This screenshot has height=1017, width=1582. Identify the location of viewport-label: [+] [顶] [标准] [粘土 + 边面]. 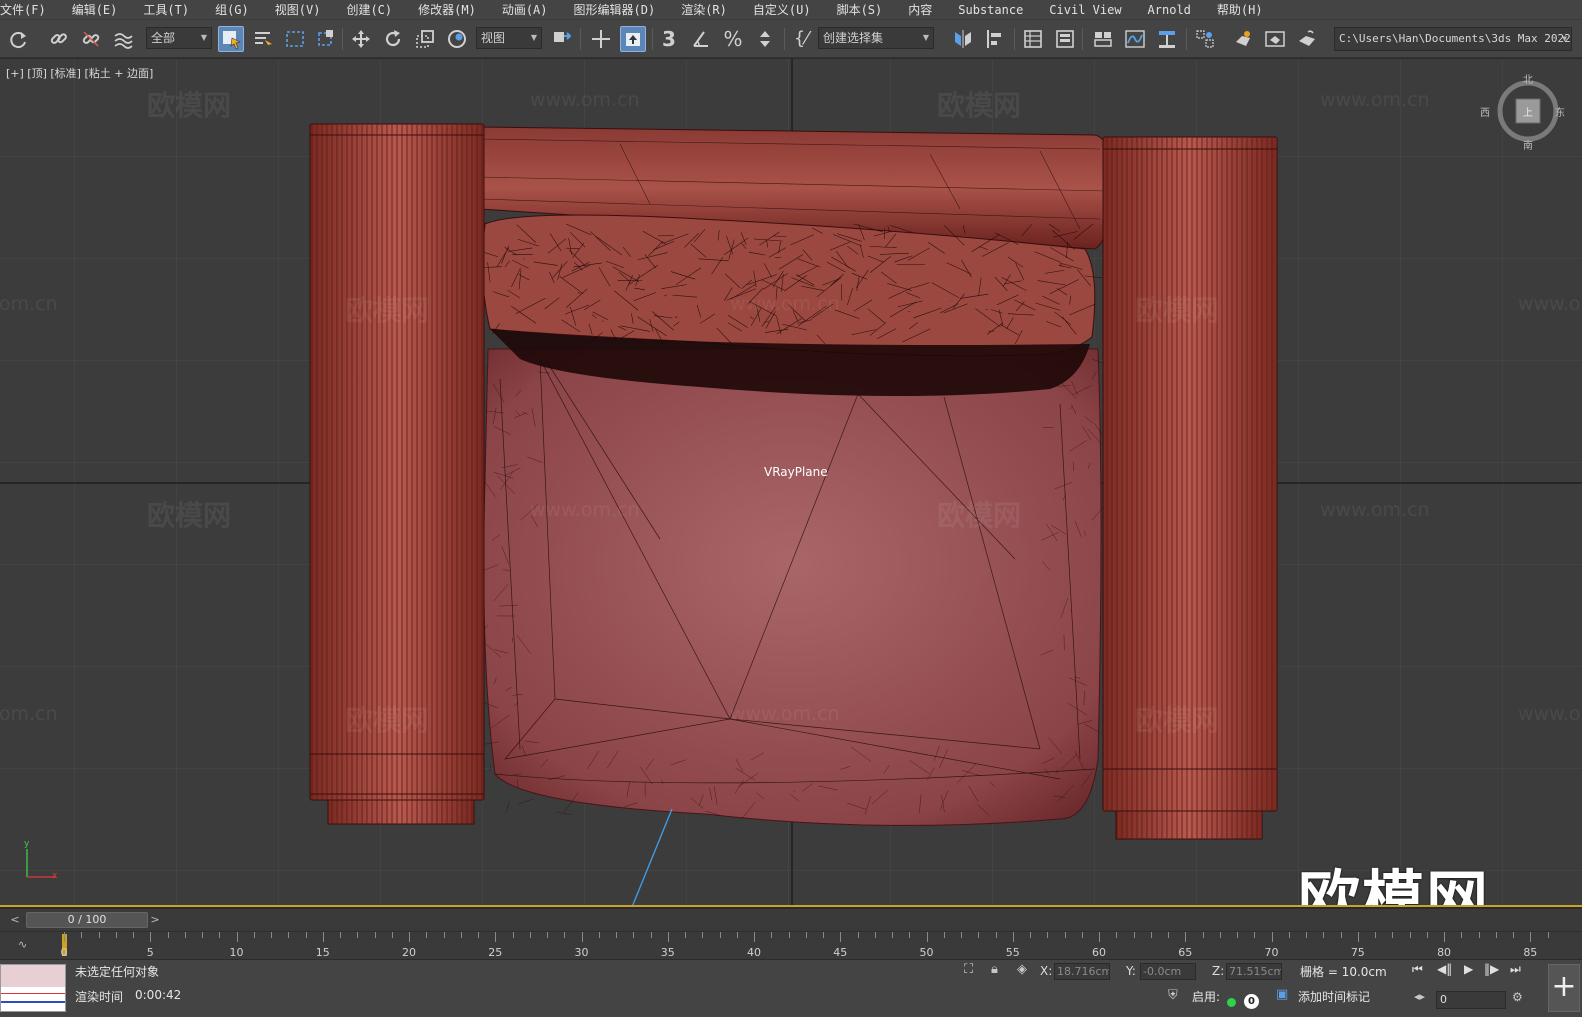
(79, 73).